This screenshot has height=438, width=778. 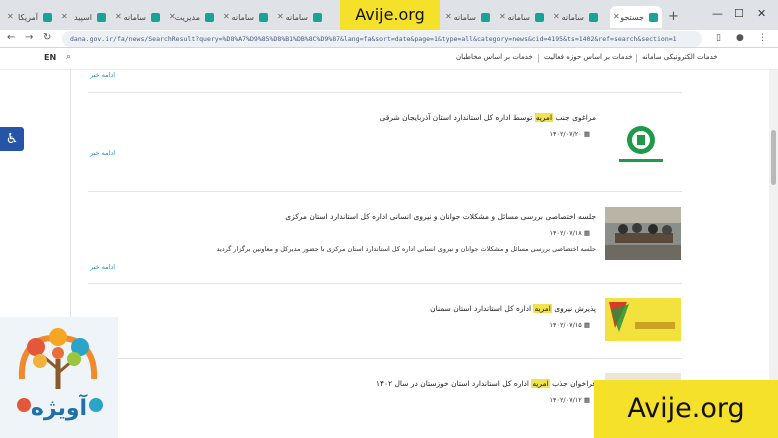 What do you see at coordinates (30, 17) in the screenshot?
I see `browser-tab: آمریکا ✕` at bounding box center [30, 17].